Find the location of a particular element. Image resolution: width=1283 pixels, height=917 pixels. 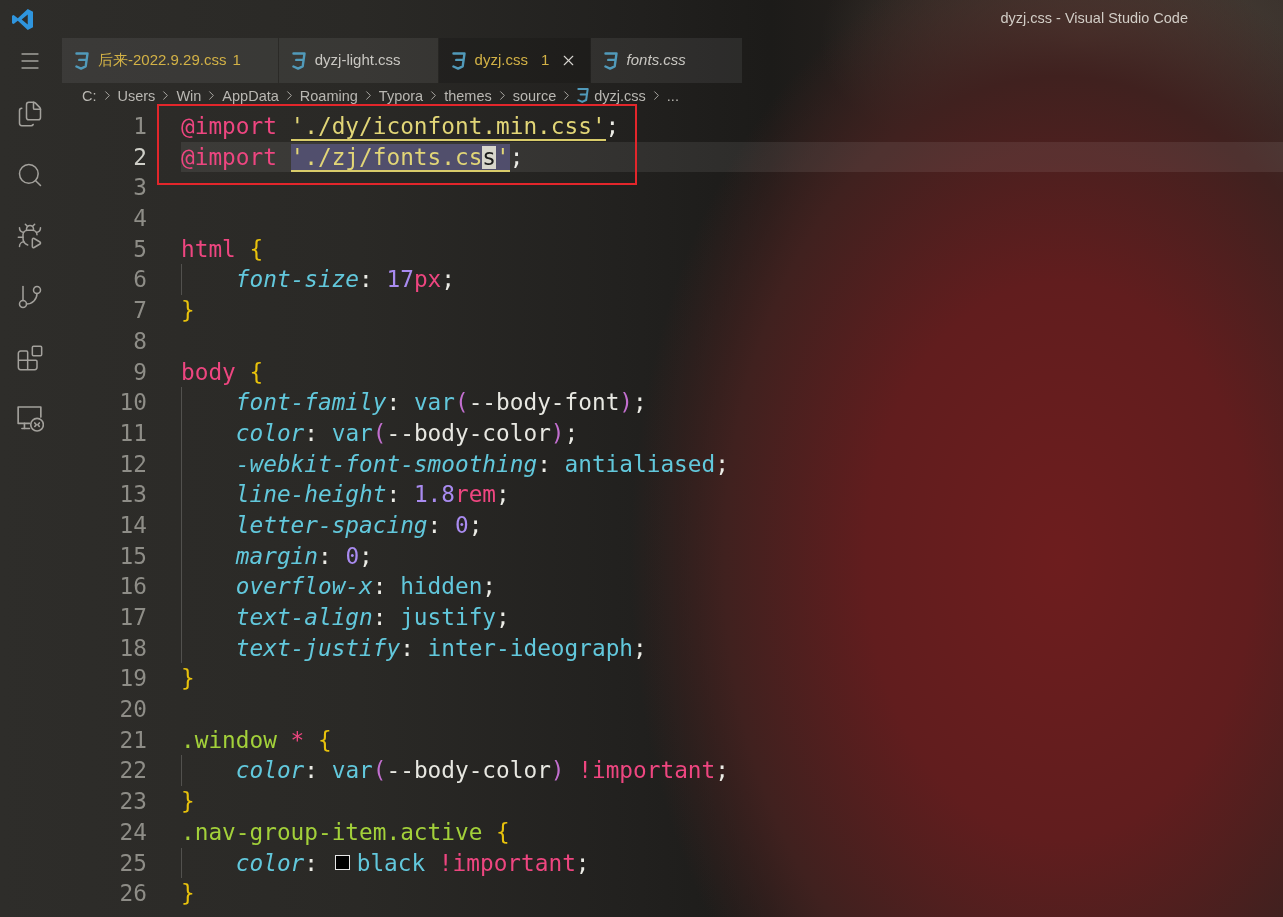

code-text: font-family: var(--body-font); is located at coordinates (441, 403).